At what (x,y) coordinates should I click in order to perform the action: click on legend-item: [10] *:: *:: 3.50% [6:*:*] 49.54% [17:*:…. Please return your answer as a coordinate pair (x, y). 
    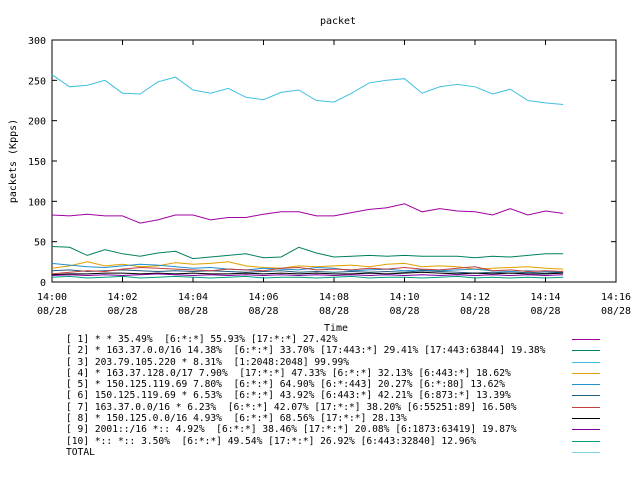
    Looking at the image, I should click on (353, 441).